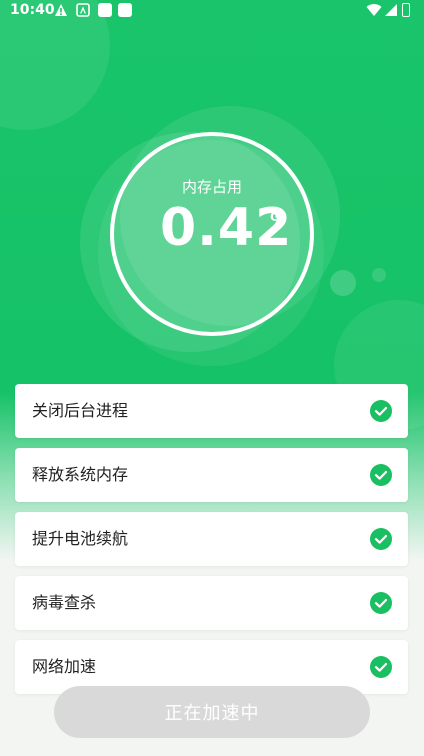  What do you see at coordinates (211, 603) in the screenshot?
I see `task-item-virus-scan: 病毒查杀` at bounding box center [211, 603].